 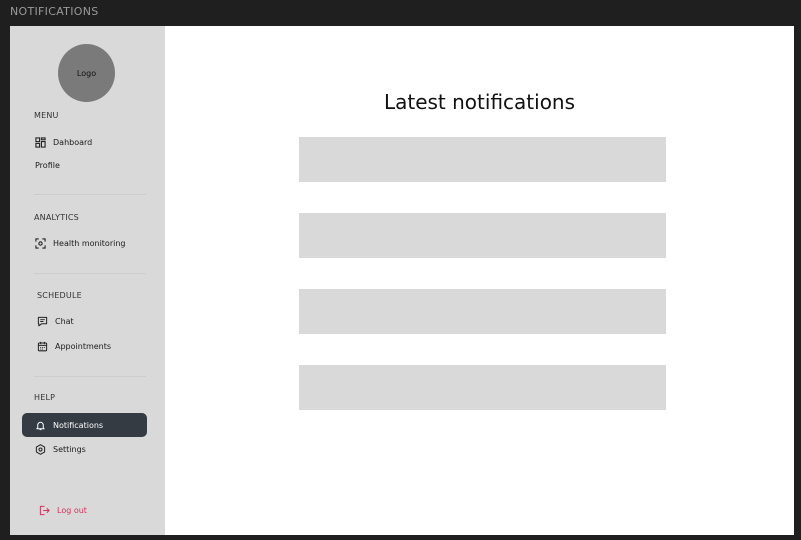 I want to click on sidebar-item-chat: Chat, so click(x=55, y=321).